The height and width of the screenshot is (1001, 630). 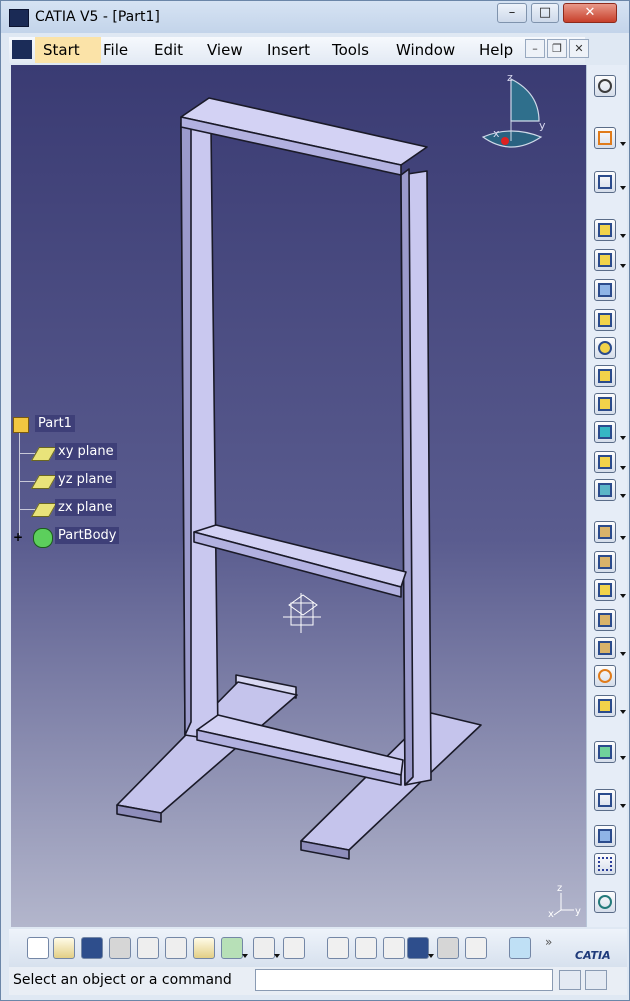 What do you see at coordinates (120, 948) in the screenshot?
I see `print-button` at bounding box center [120, 948].